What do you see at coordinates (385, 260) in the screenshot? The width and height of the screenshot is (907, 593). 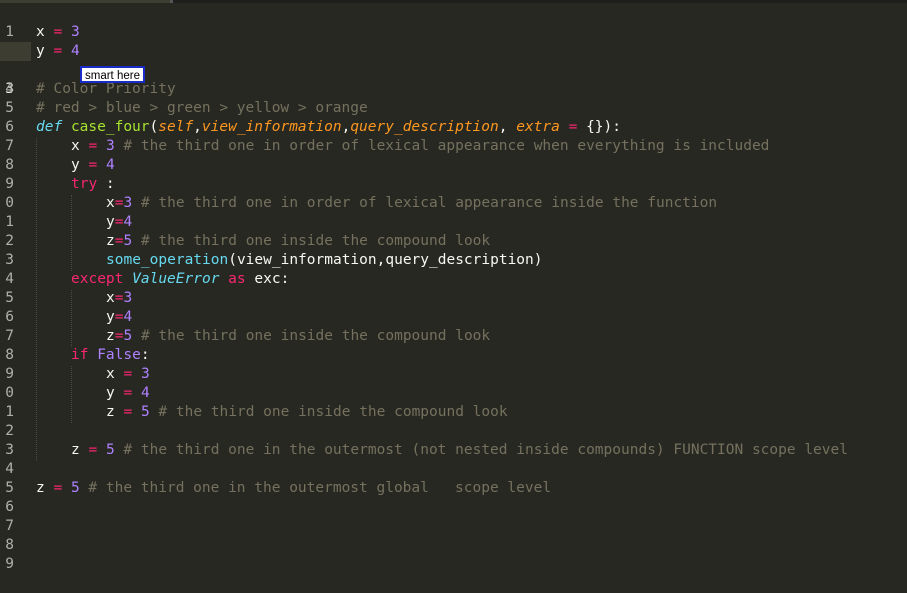 I see `call-arguments: (view_information,query_description)` at bounding box center [385, 260].